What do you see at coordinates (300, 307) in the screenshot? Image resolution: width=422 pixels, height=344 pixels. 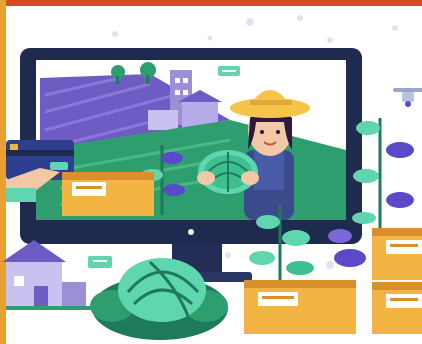 I see `box-bottom-center` at bounding box center [300, 307].